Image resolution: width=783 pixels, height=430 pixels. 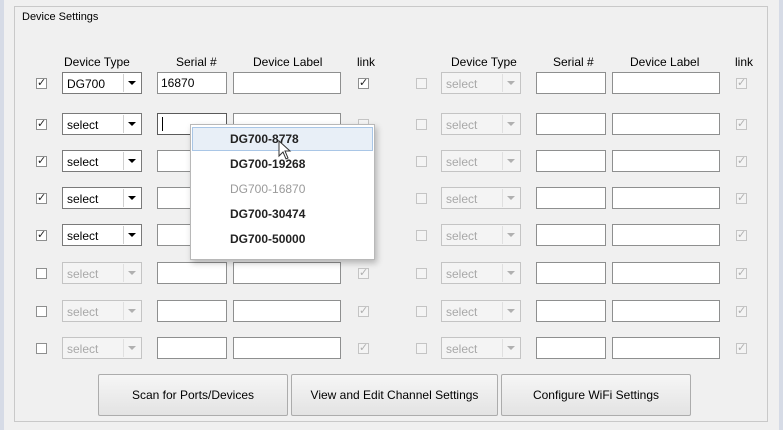 What do you see at coordinates (282, 189) in the screenshot?
I see `dropdown-option: DG700-16870` at bounding box center [282, 189].